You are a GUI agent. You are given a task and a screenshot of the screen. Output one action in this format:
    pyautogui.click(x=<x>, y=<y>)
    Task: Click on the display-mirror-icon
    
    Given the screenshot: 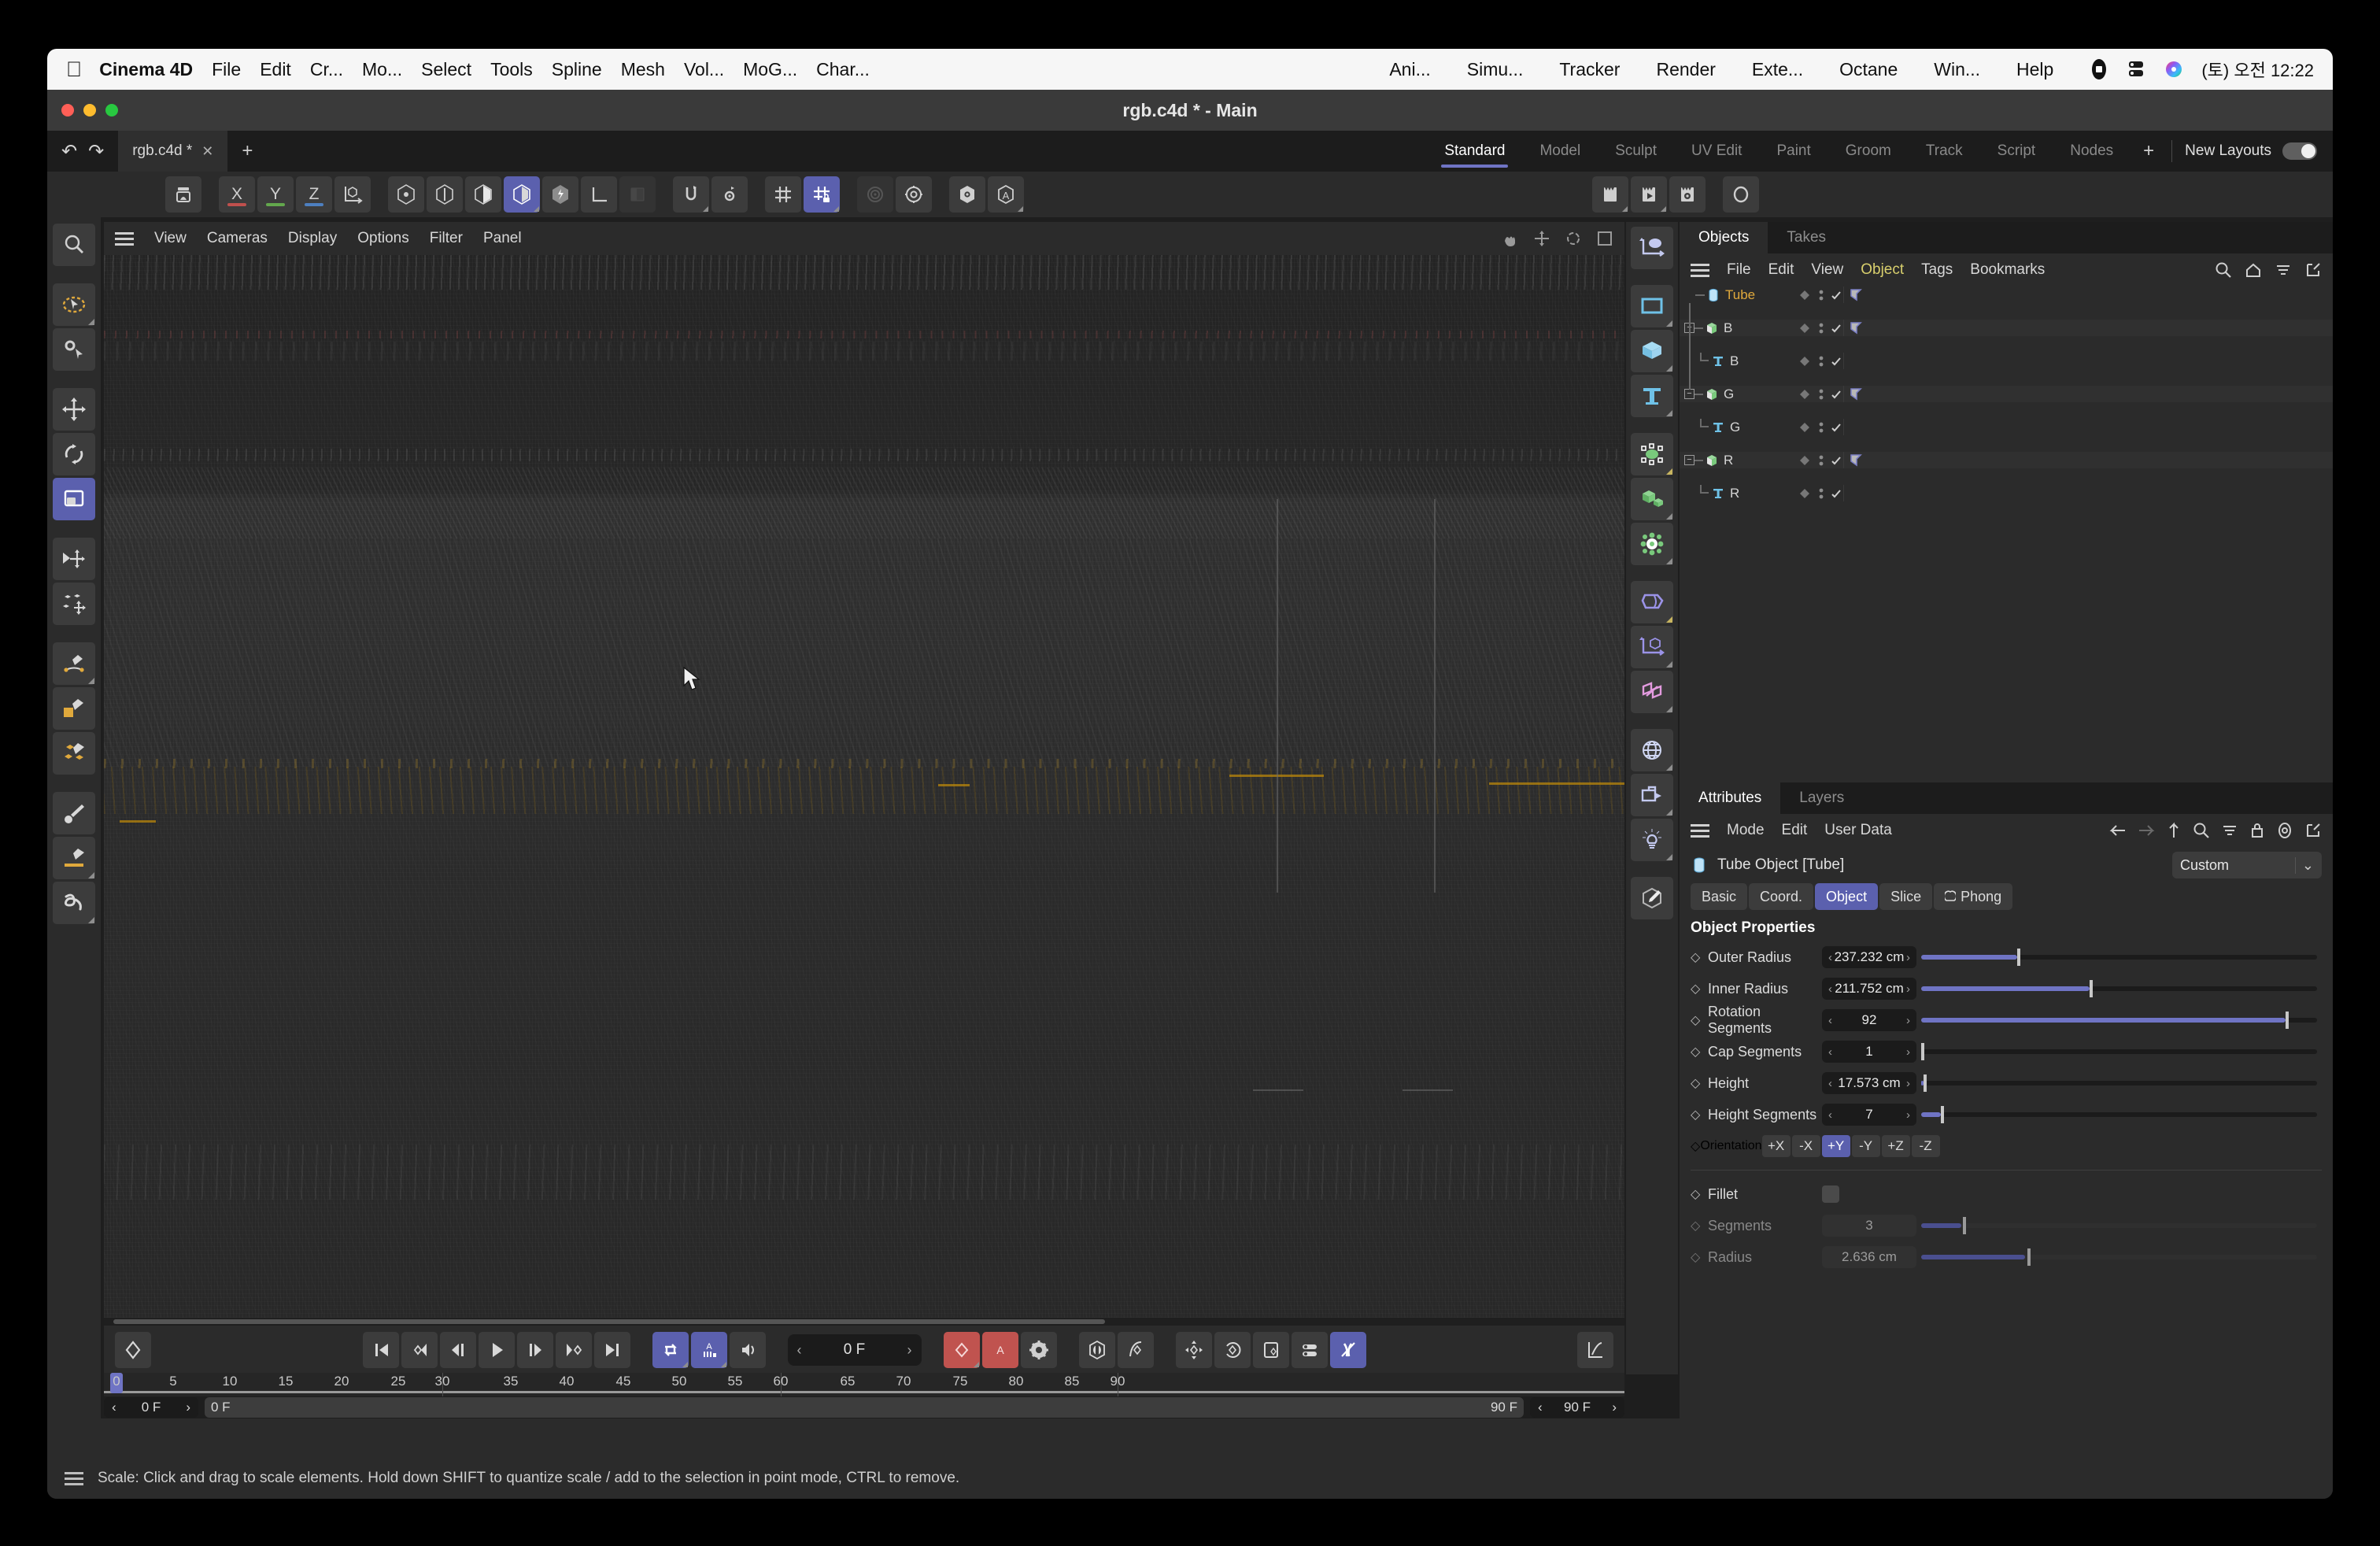 What is the action you would take?
    pyautogui.click(x=2136, y=69)
    